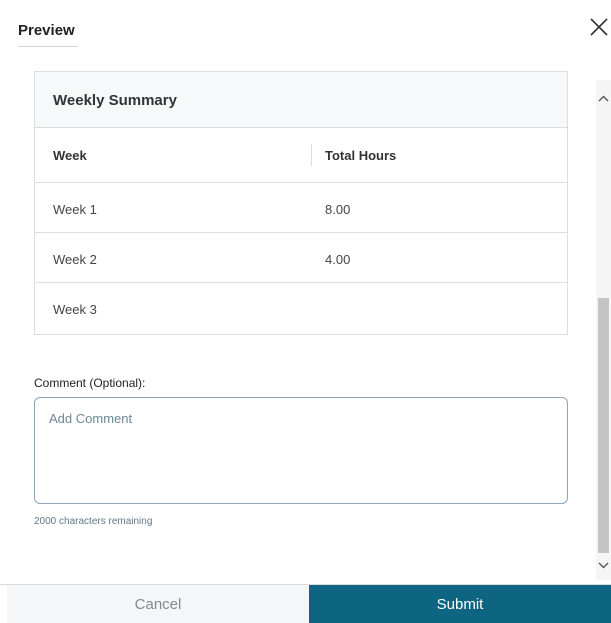 The height and width of the screenshot is (623, 611). Describe the element at coordinates (301, 100) in the screenshot. I see `weekly-summary-title: Weekly Summary` at that location.